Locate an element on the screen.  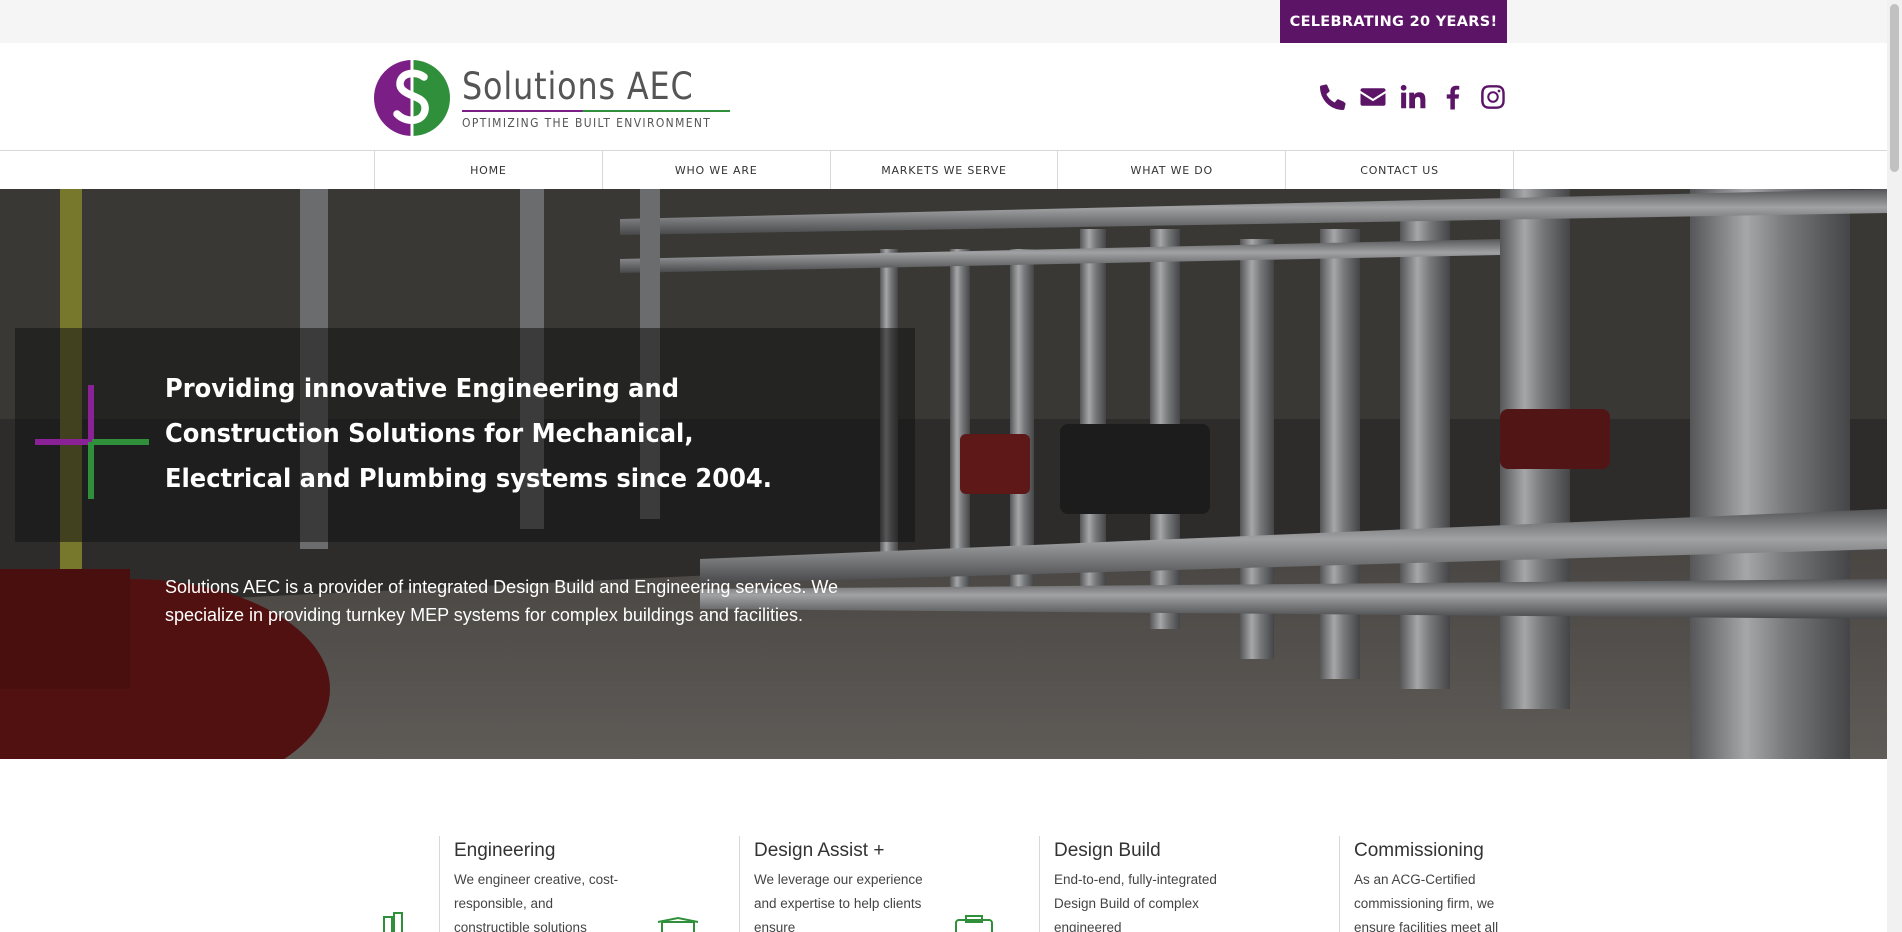
email-icon is located at coordinates (1373, 97).